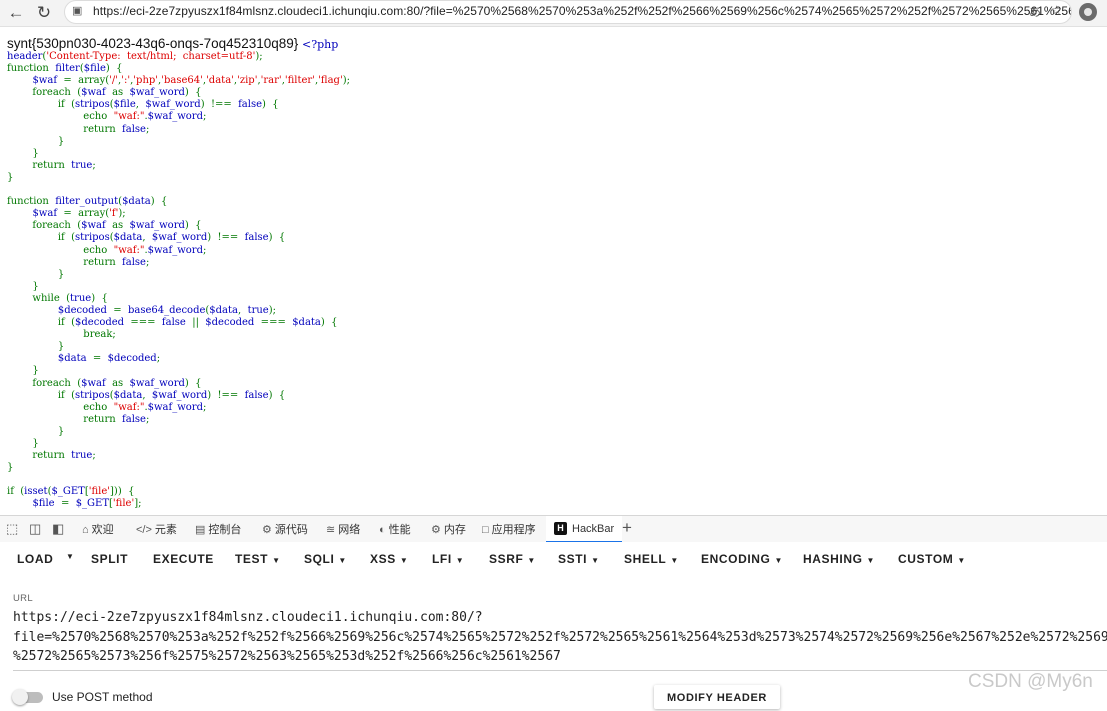 The height and width of the screenshot is (711, 1107). I want to click on load-dropdown-caret-icon: ▼, so click(70, 556).